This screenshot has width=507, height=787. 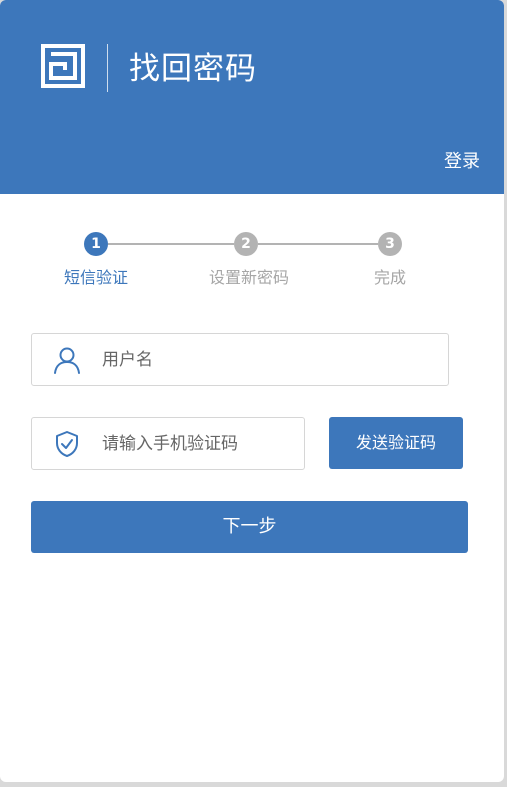 I want to click on sms-code-input, so click(x=198, y=443).